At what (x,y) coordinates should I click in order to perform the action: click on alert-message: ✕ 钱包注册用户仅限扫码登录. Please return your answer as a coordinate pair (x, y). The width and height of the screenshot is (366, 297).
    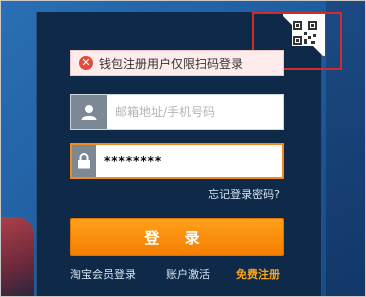
    Looking at the image, I should click on (177, 63).